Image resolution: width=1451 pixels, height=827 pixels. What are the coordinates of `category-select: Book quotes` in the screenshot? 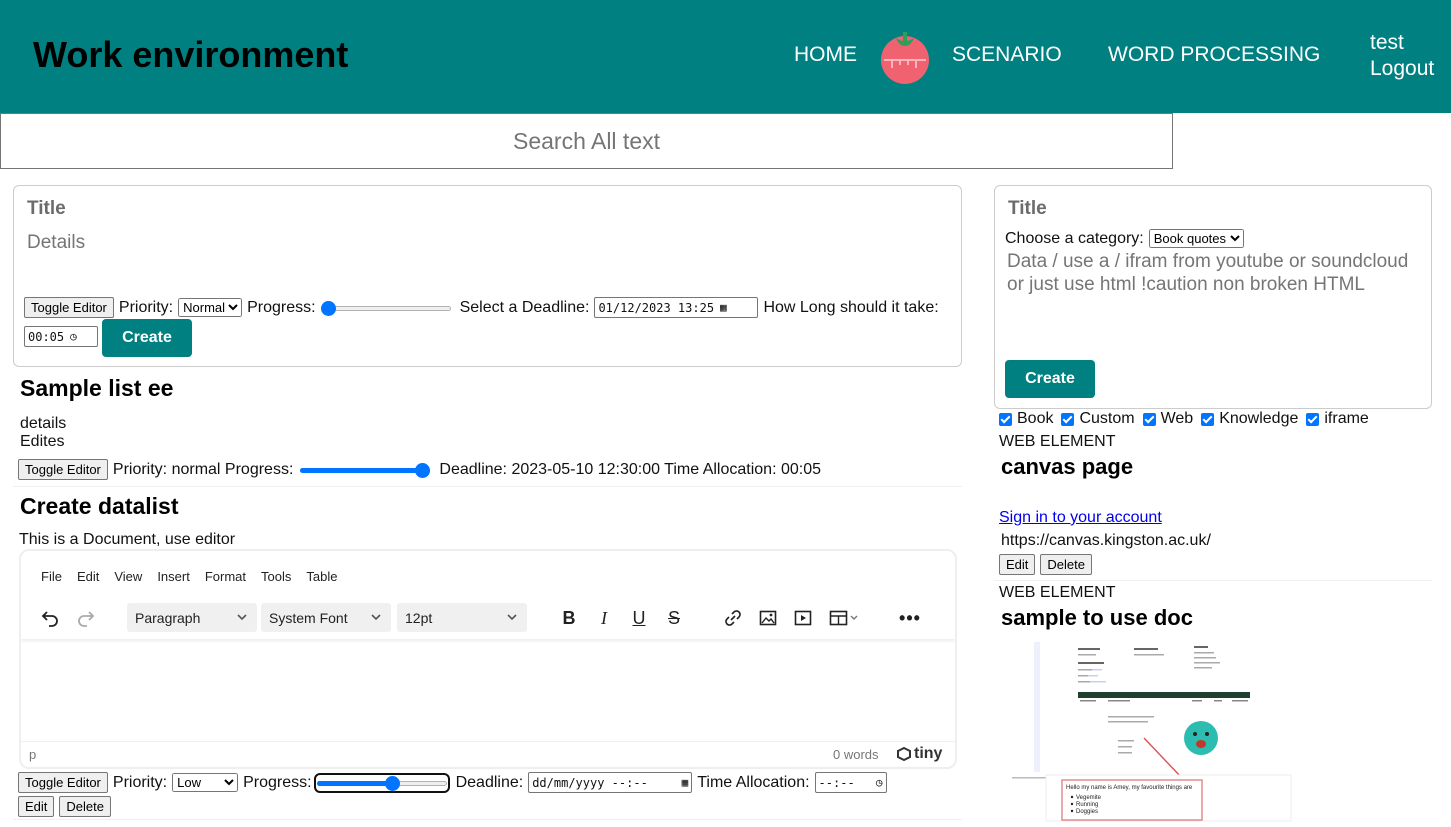 It's located at (1196, 238).